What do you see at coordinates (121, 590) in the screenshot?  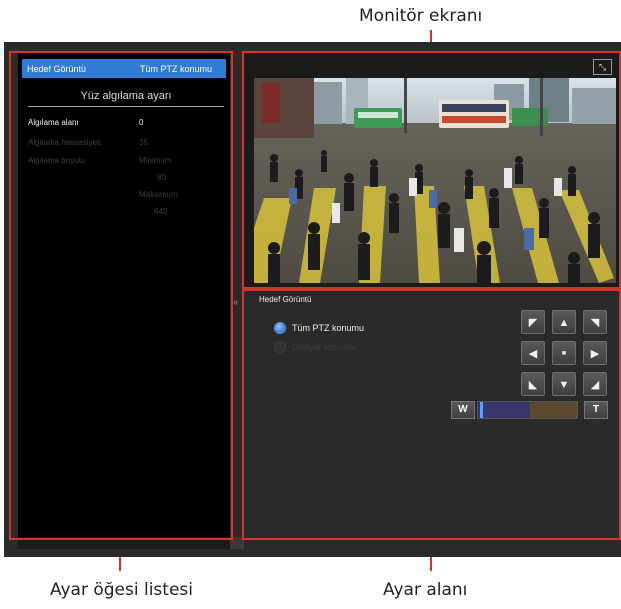 I see `item-list-callout-label: Ayar öğesi listesi` at bounding box center [121, 590].